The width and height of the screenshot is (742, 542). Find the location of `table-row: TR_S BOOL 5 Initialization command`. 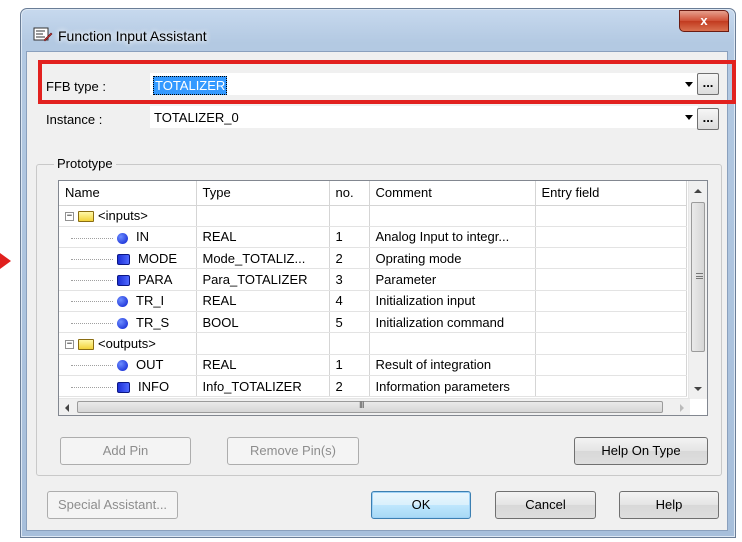

table-row: TR_S BOOL 5 Initialization command is located at coordinates (373, 322).